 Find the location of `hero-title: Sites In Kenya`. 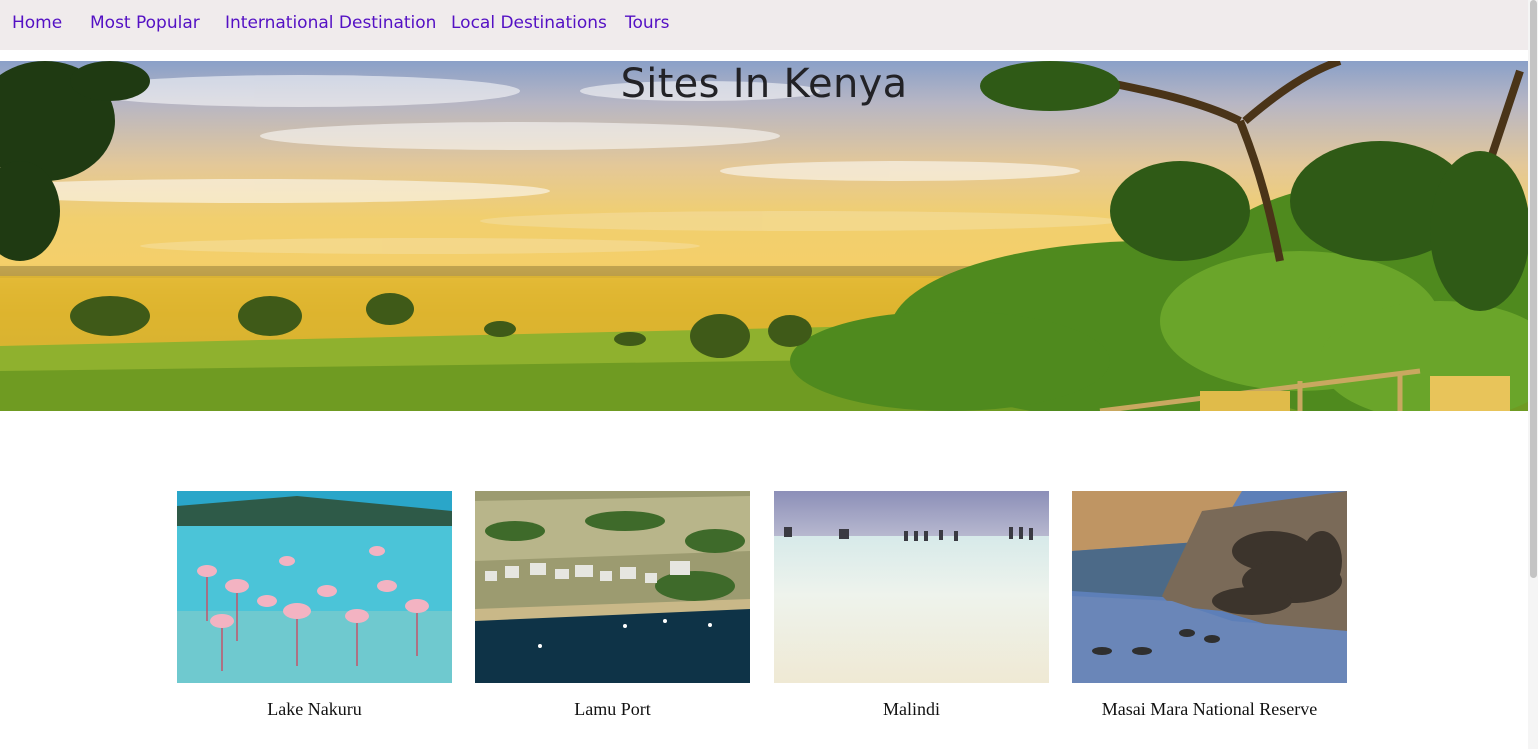

hero-title: Sites In Kenya is located at coordinates (764, 84).